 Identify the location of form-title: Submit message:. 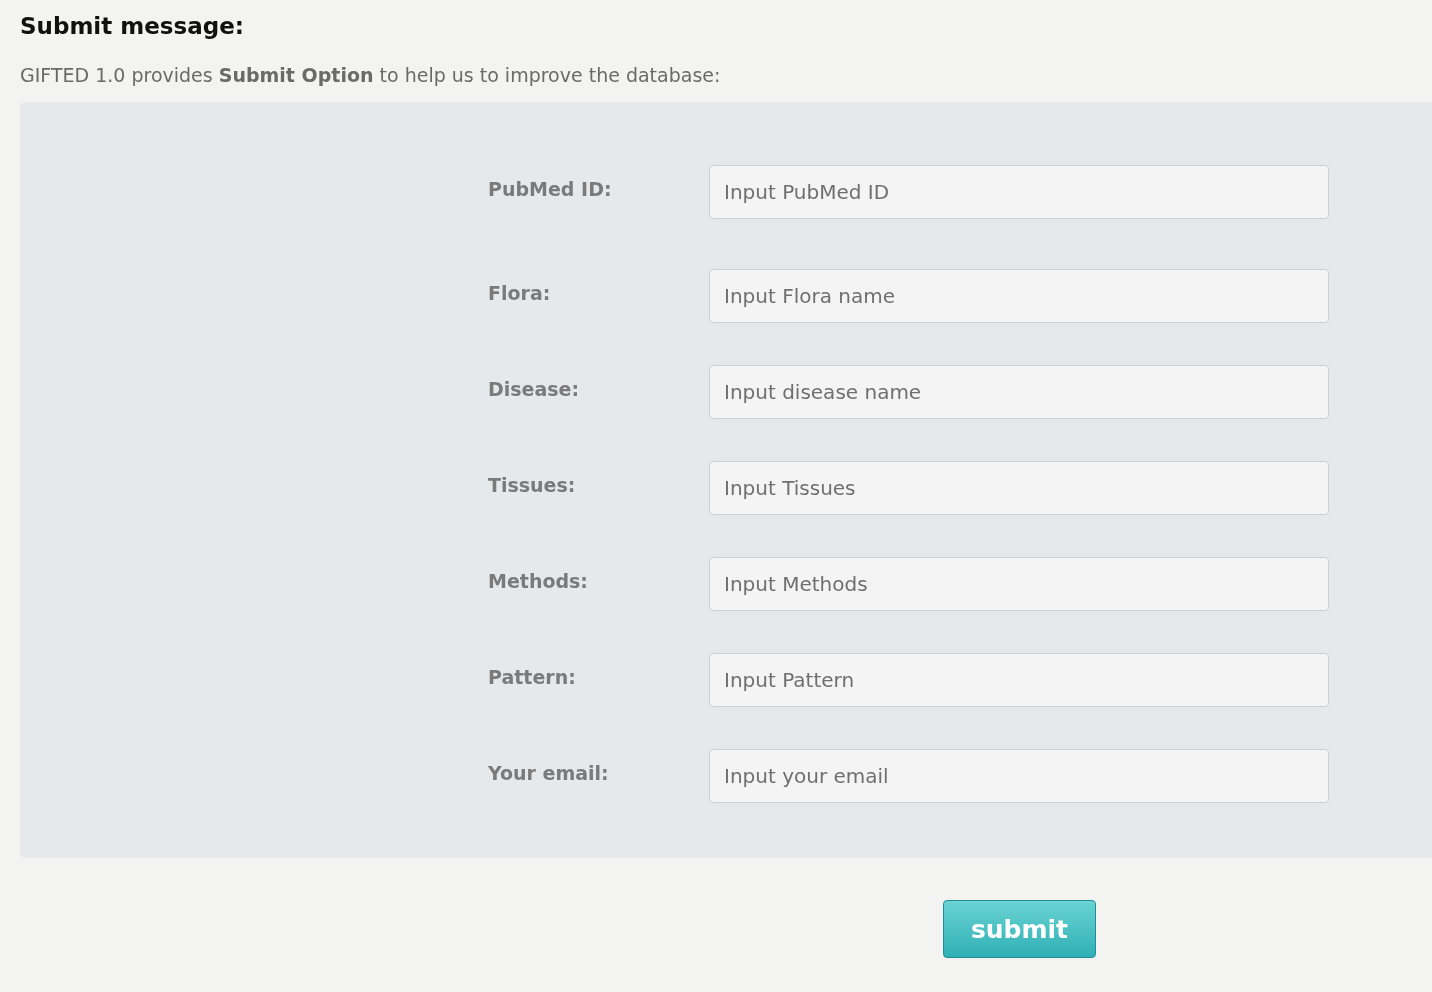
(132, 26).